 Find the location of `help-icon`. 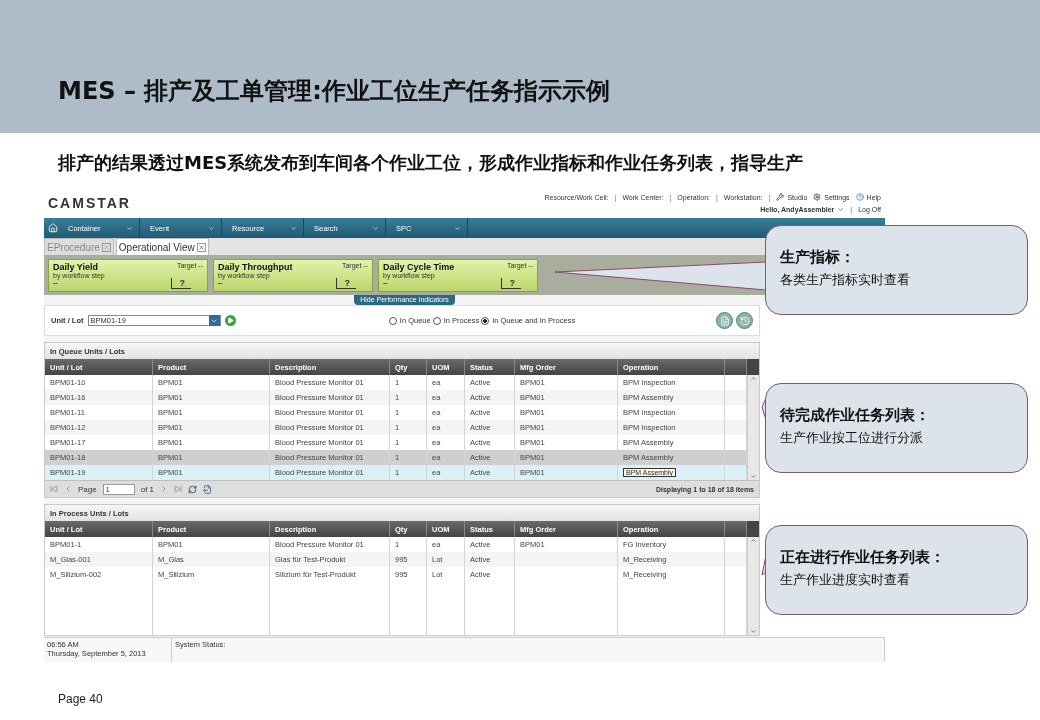

help-icon is located at coordinates (859, 197).